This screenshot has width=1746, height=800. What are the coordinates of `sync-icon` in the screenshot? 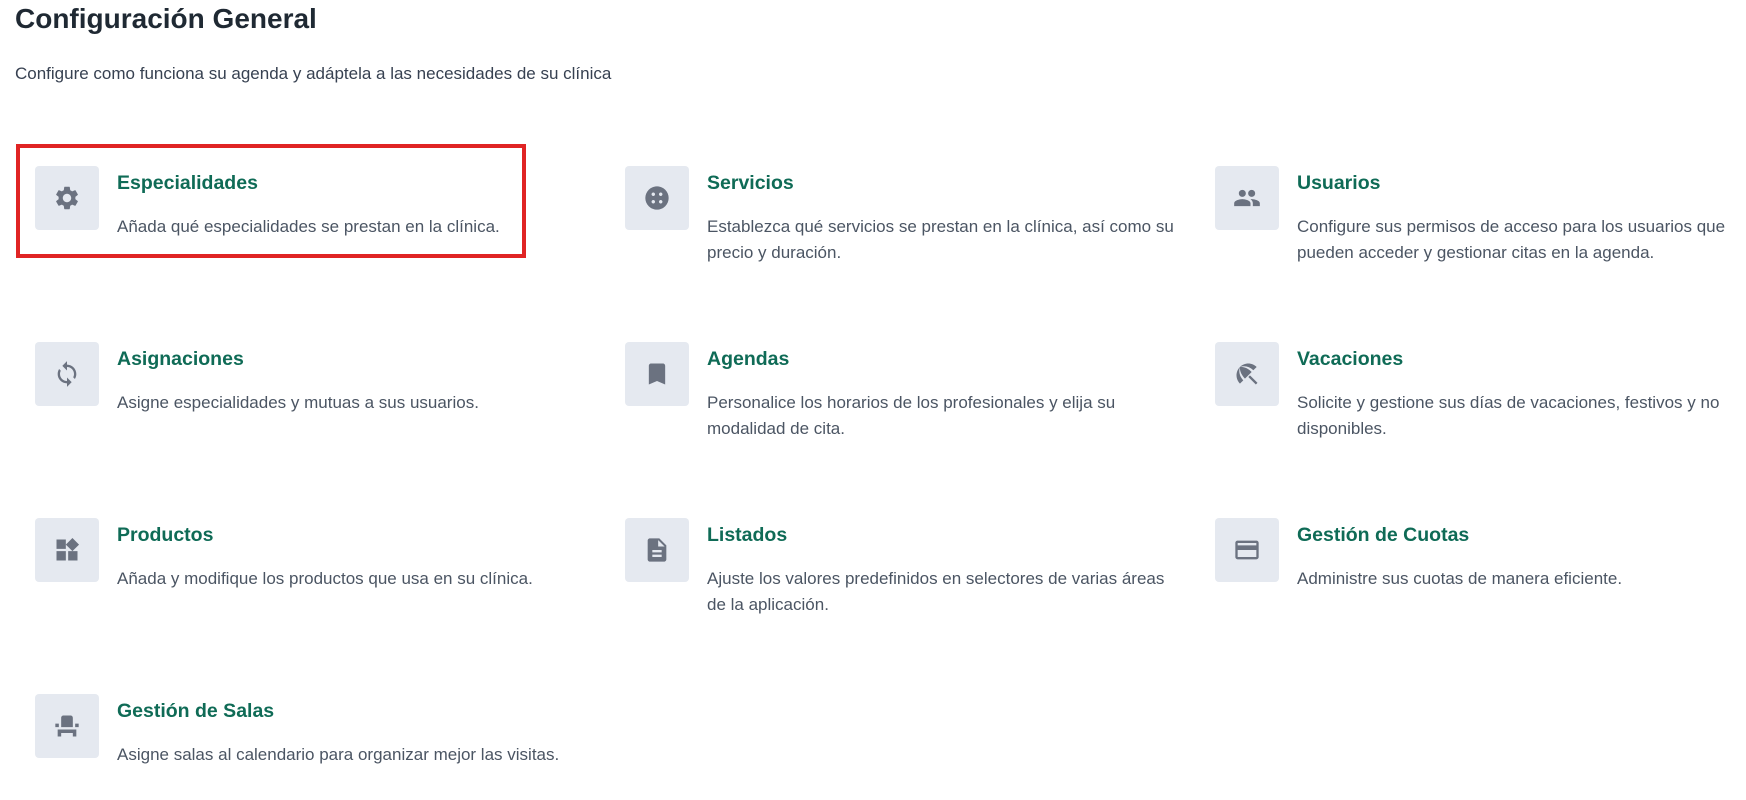 It's located at (67, 374).